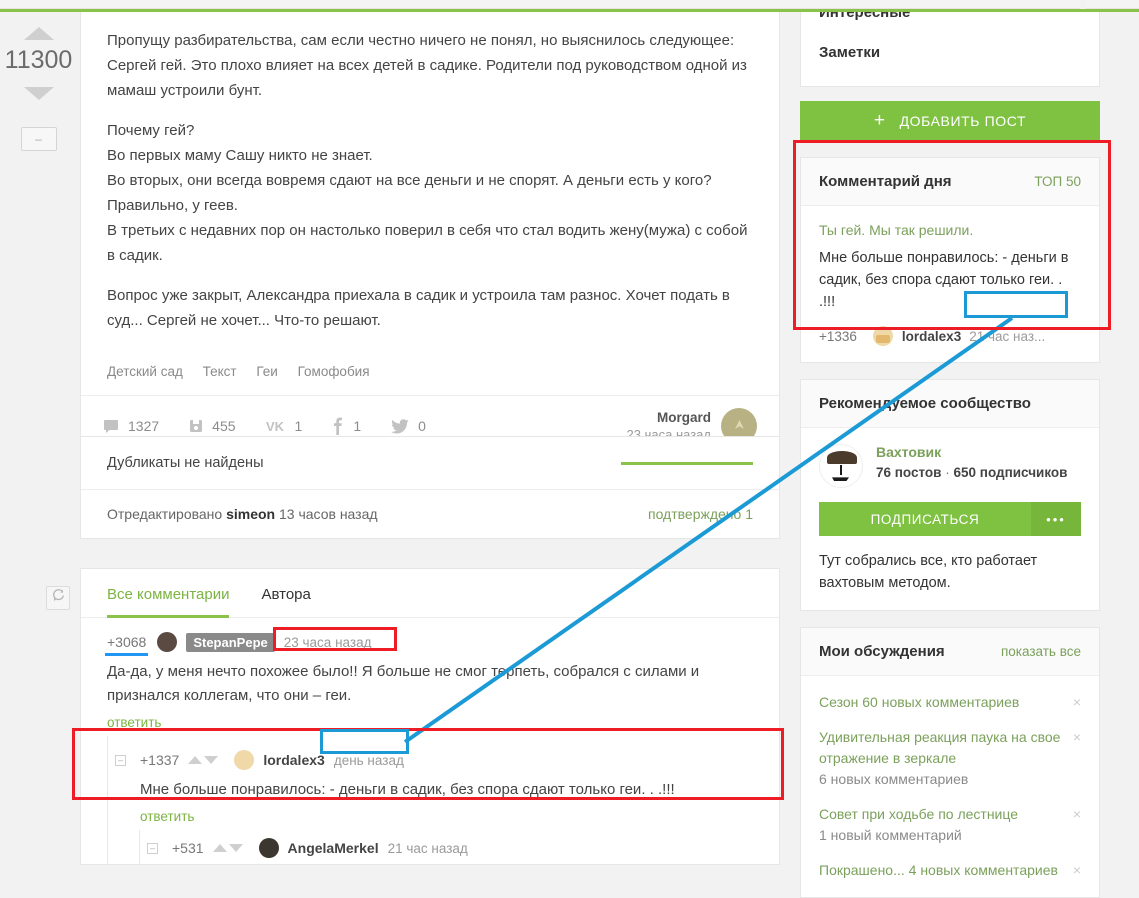 This screenshot has height=898, width=1139. What do you see at coordinates (144, 426) in the screenshot?
I see `comments-count: 1327` at bounding box center [144, 426].